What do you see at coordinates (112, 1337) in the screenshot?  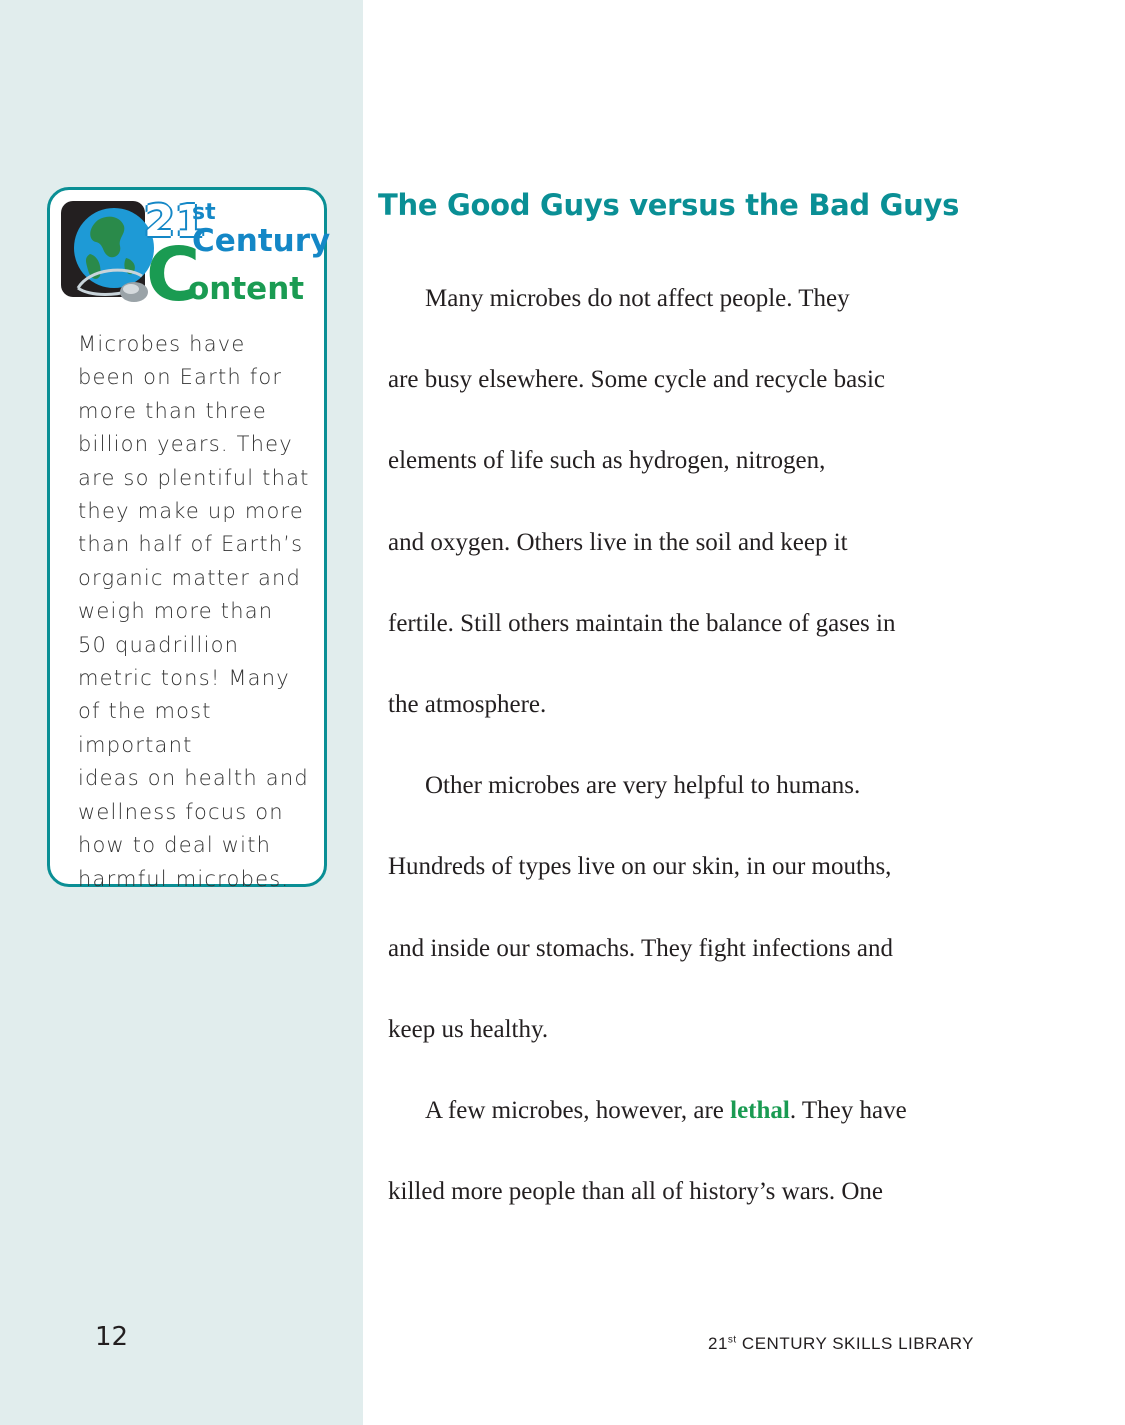 I see `page-number: 12` at bounding box center [112, 1337].